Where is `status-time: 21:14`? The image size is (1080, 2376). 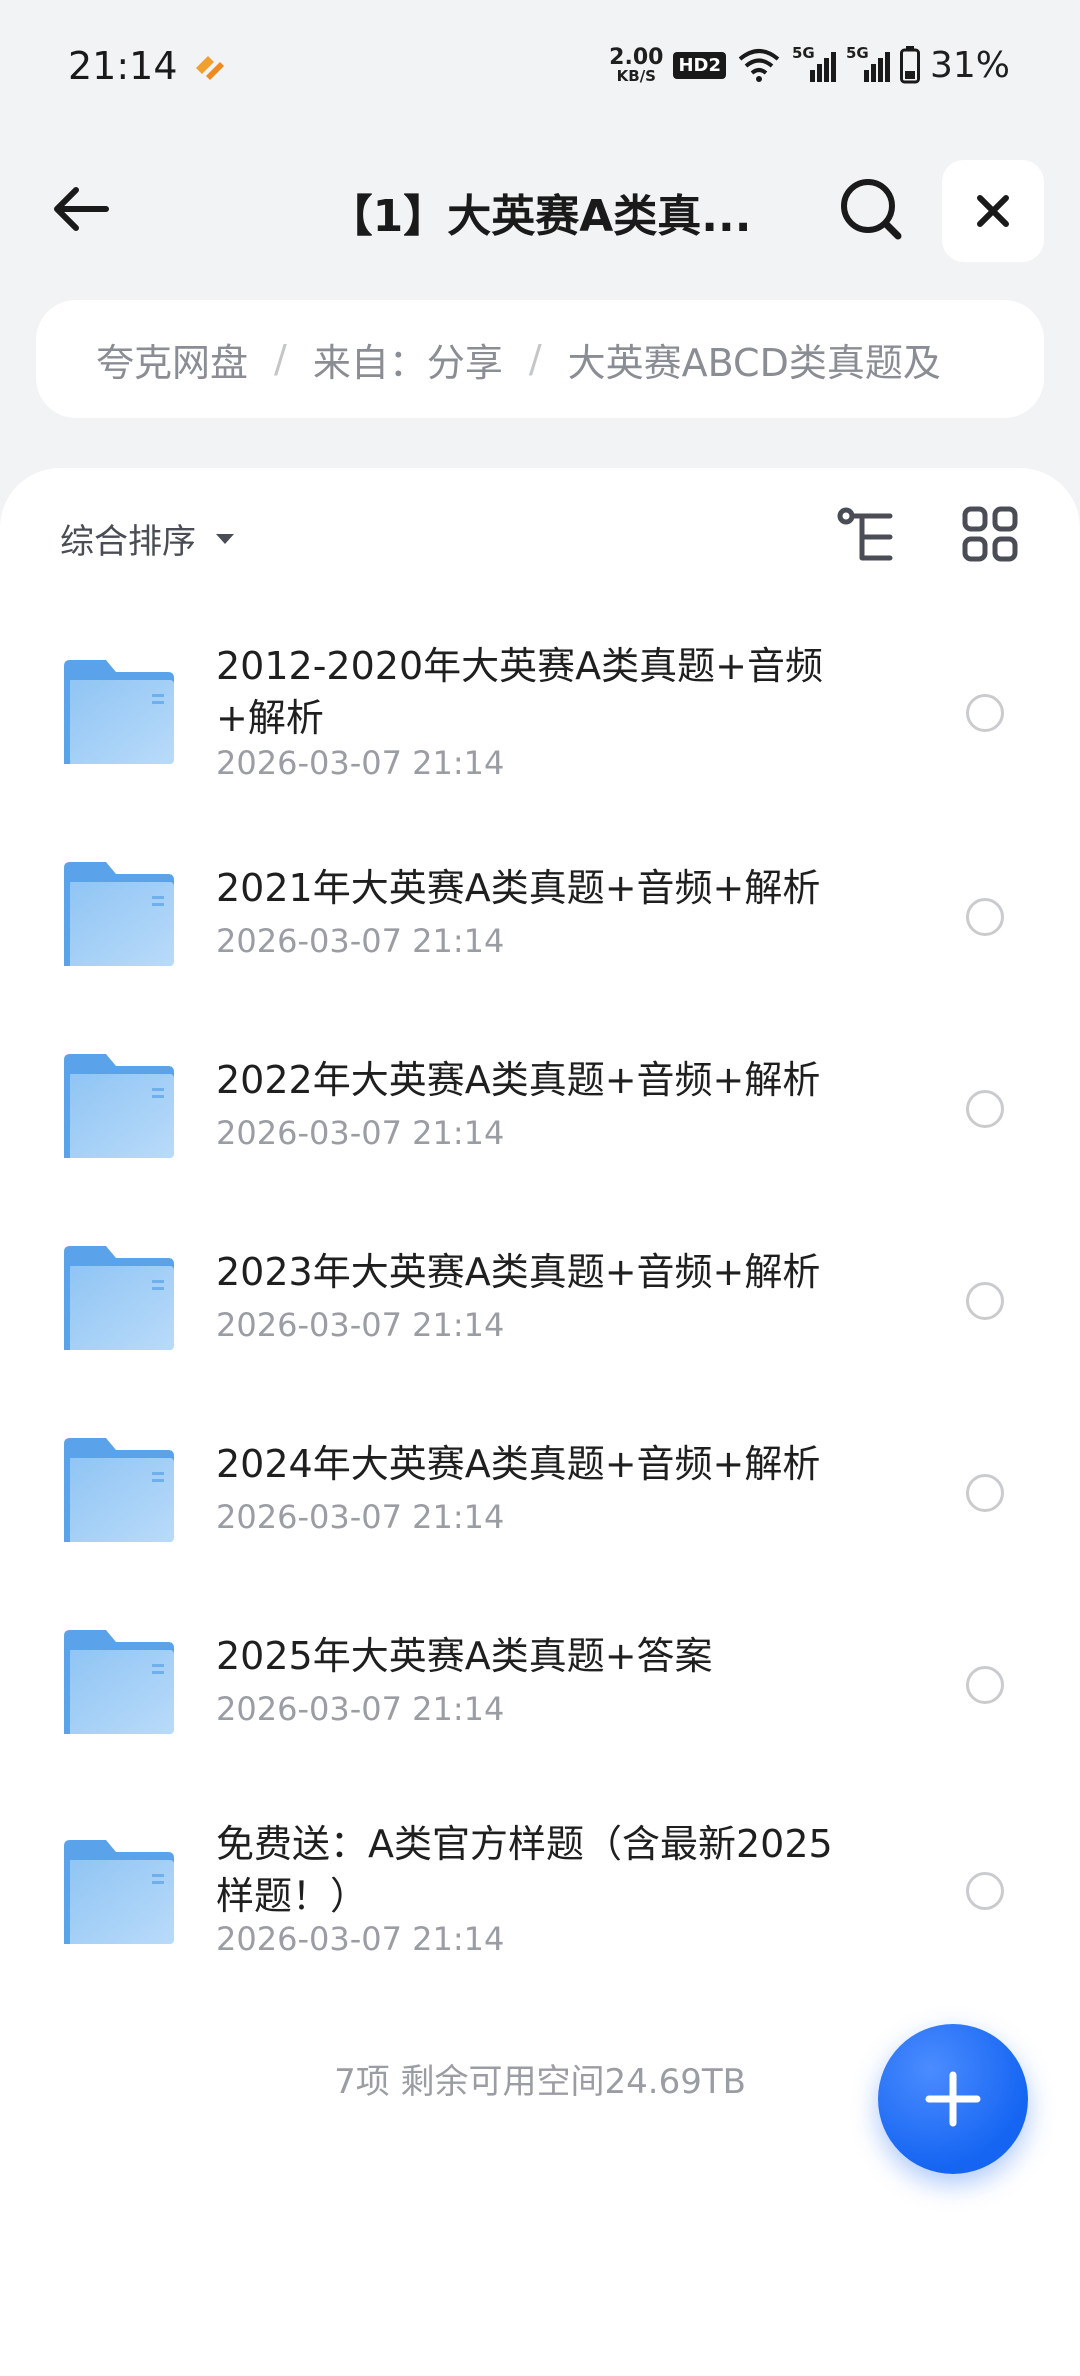
status-time: 21:14 is located at coordinates (123, 66).